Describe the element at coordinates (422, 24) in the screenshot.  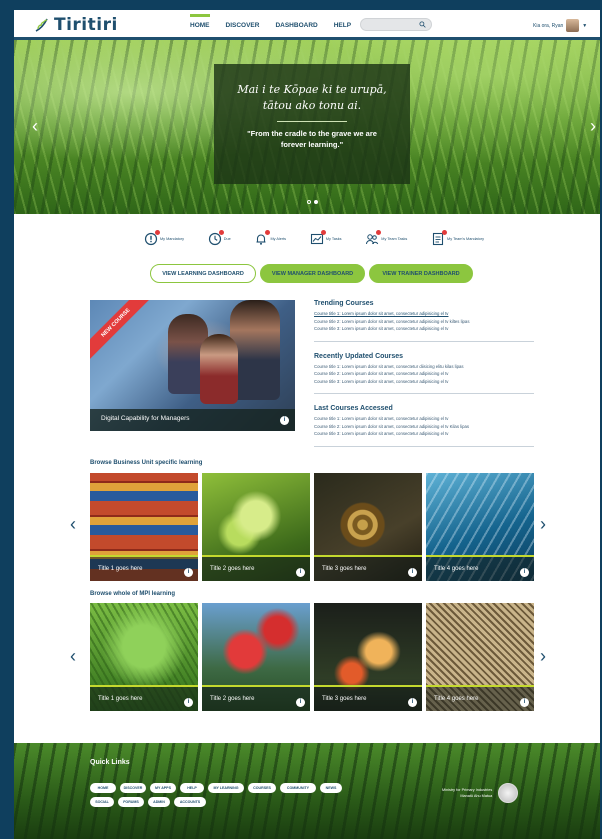
I see `search-icon` at that location.